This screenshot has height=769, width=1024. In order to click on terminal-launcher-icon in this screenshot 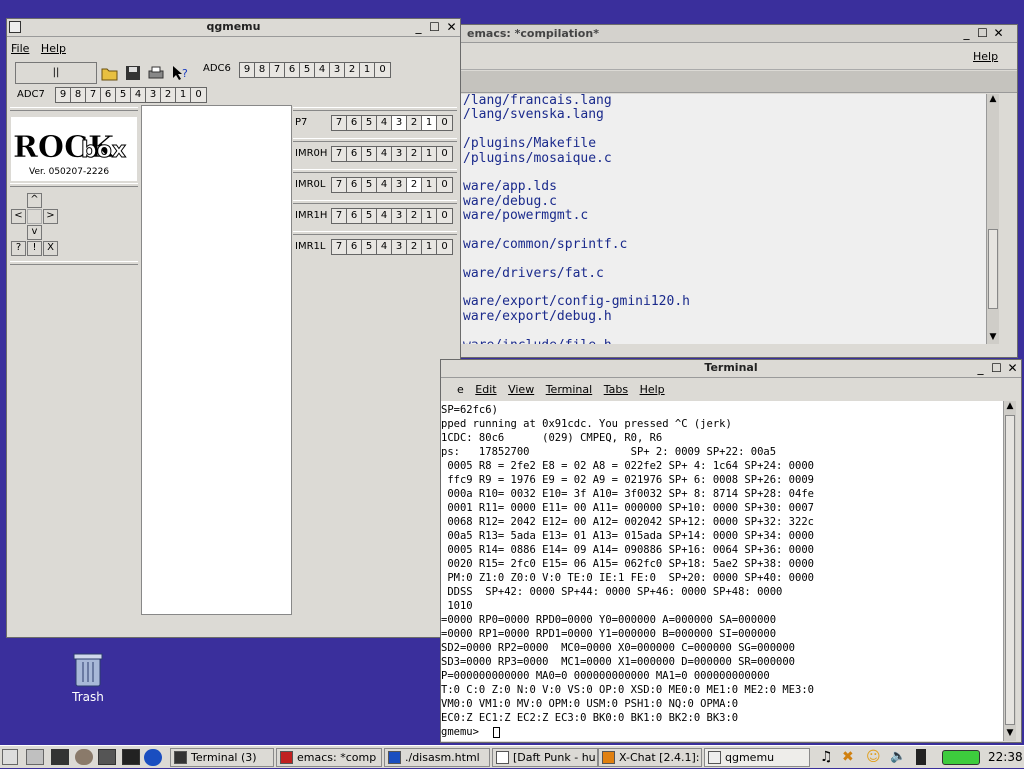, I will do `click(60, 757)`.